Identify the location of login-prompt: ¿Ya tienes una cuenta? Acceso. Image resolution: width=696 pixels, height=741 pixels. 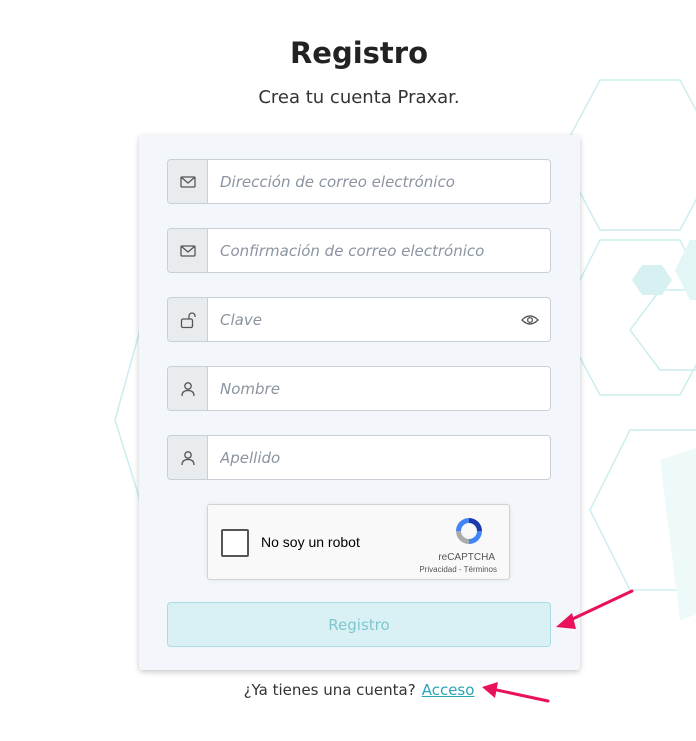
(348, 690).